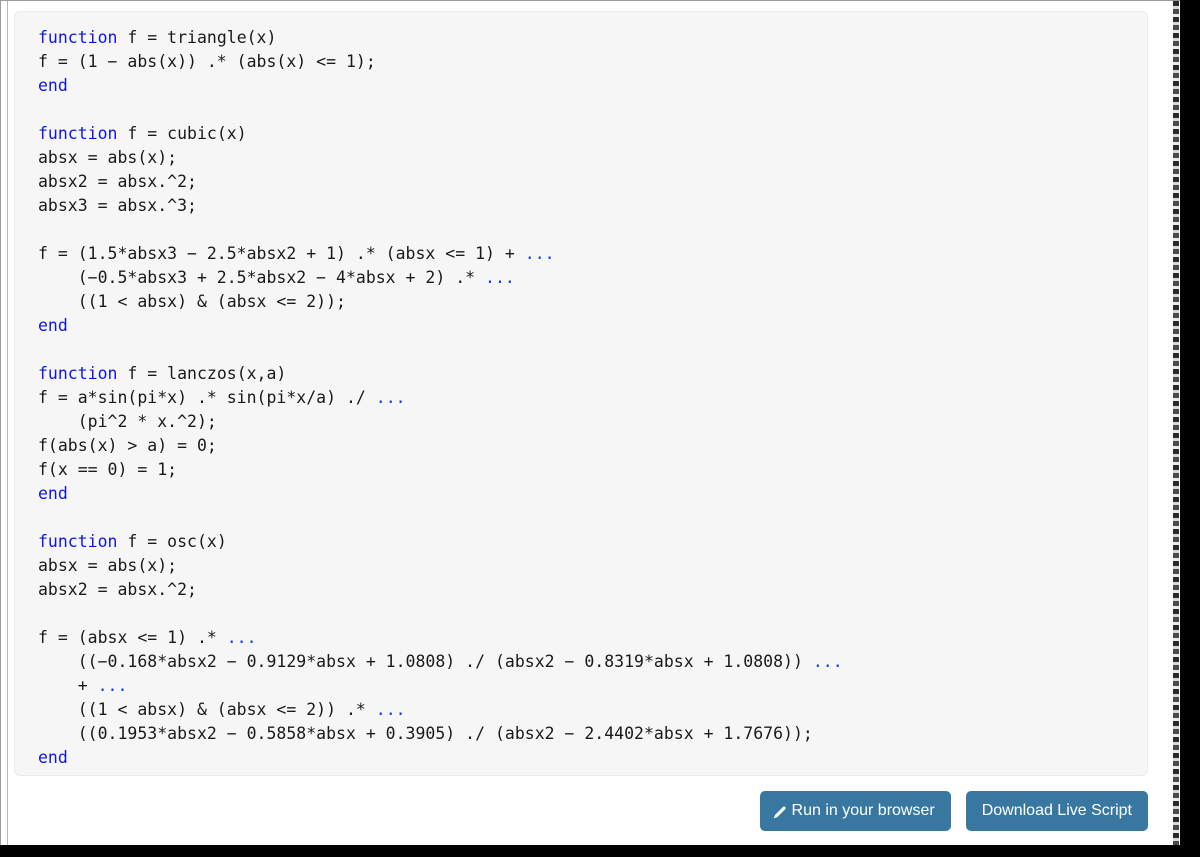 The image size is (1200, 857). I want to click on download-live-script-label: Download Live Script, so click(1056, 810).